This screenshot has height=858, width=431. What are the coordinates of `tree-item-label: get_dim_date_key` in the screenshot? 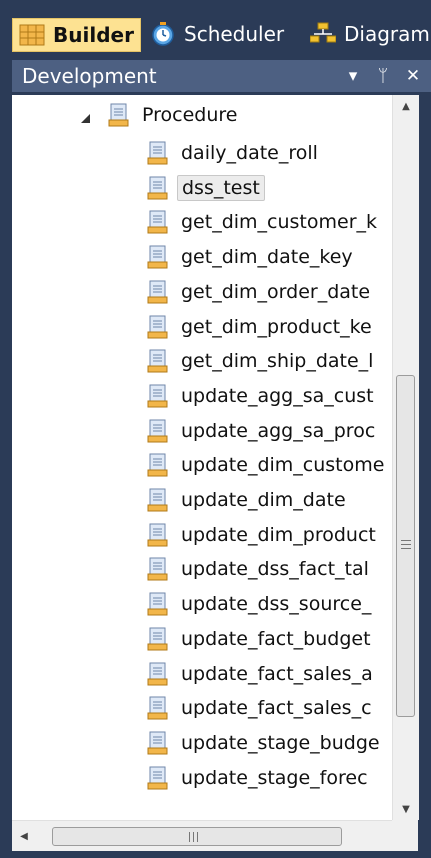 It's located at (267, 257).